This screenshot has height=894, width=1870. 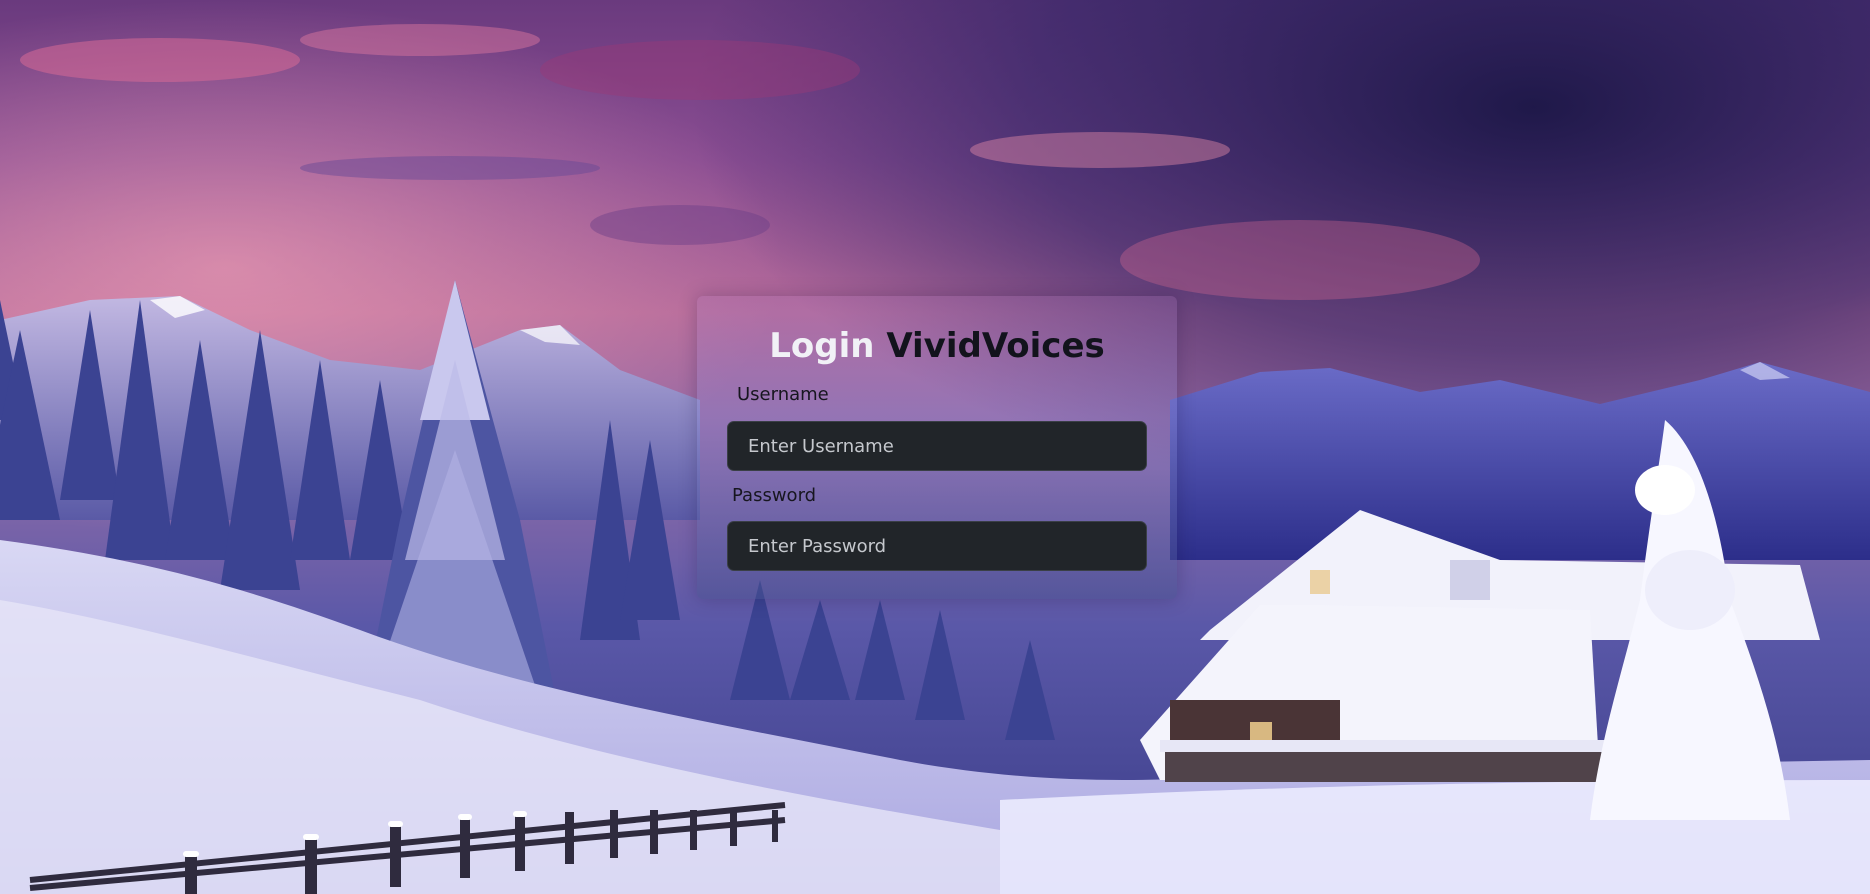 What do you see at coordinates (937, 546) in the screenshot?
I see `password-input` at bounding box center [937, 546].